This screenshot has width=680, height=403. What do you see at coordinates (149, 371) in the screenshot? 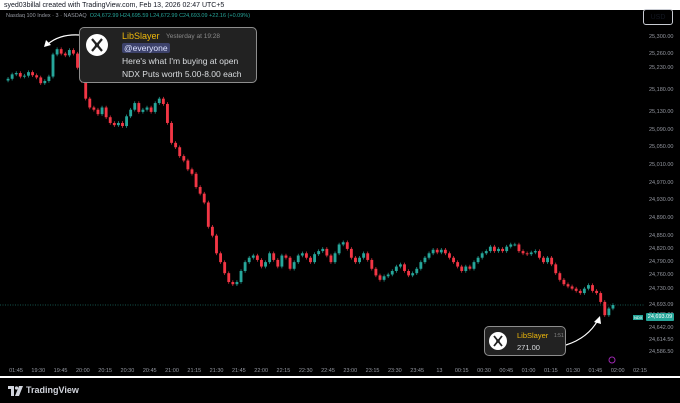
I see `x-tick-label: 20:45` at bounding box center [149, 371].